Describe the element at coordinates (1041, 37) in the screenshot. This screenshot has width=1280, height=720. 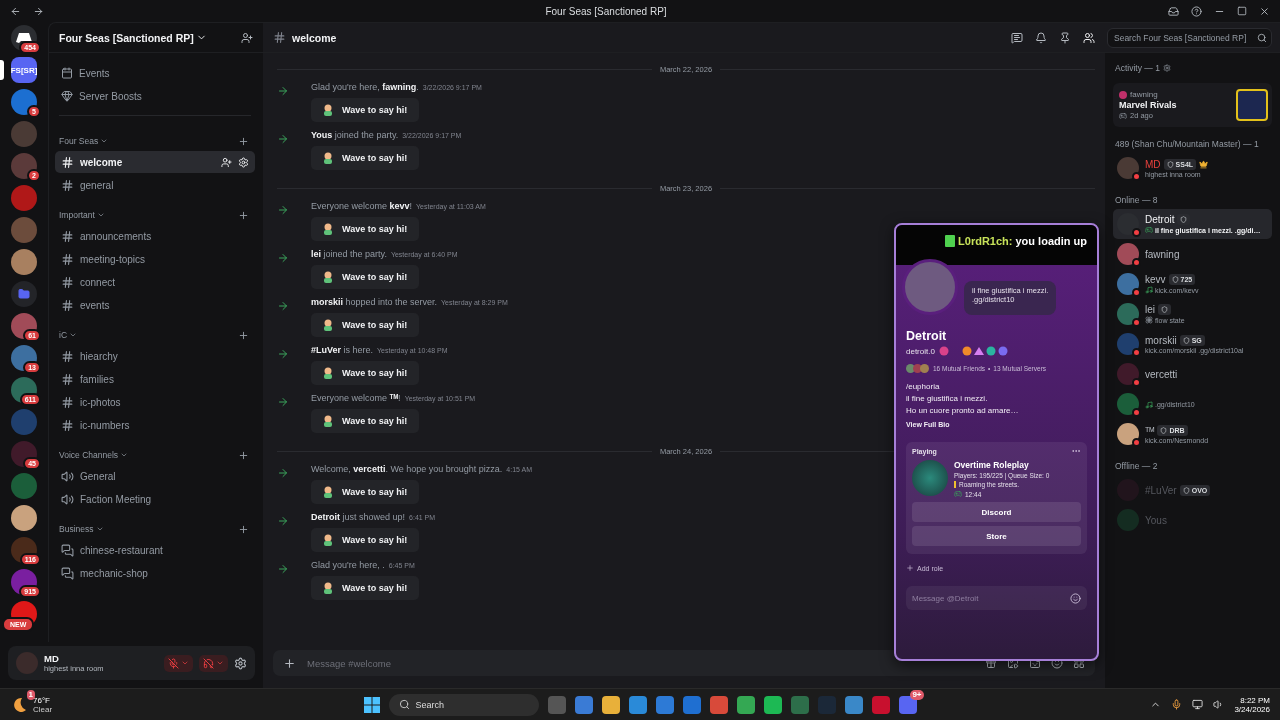
I see `bell-icon` at that location.